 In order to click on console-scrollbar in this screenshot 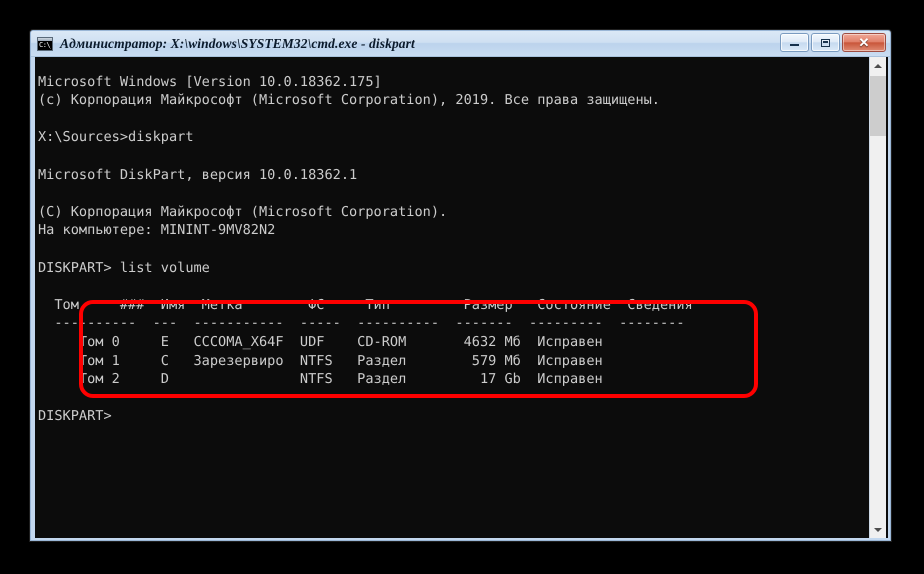, I will do `click(877, 297)`.